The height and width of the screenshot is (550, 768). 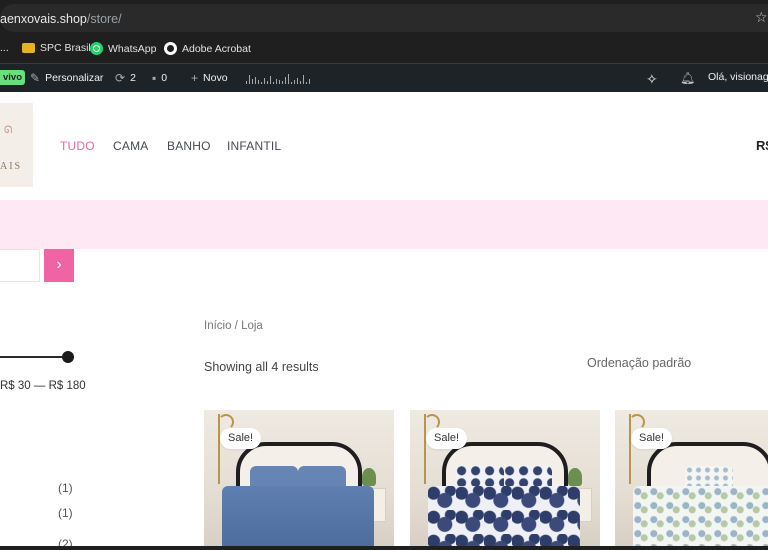 I want to click on logo-flourish-icon: ᘏ, so click(x=8, y=130).